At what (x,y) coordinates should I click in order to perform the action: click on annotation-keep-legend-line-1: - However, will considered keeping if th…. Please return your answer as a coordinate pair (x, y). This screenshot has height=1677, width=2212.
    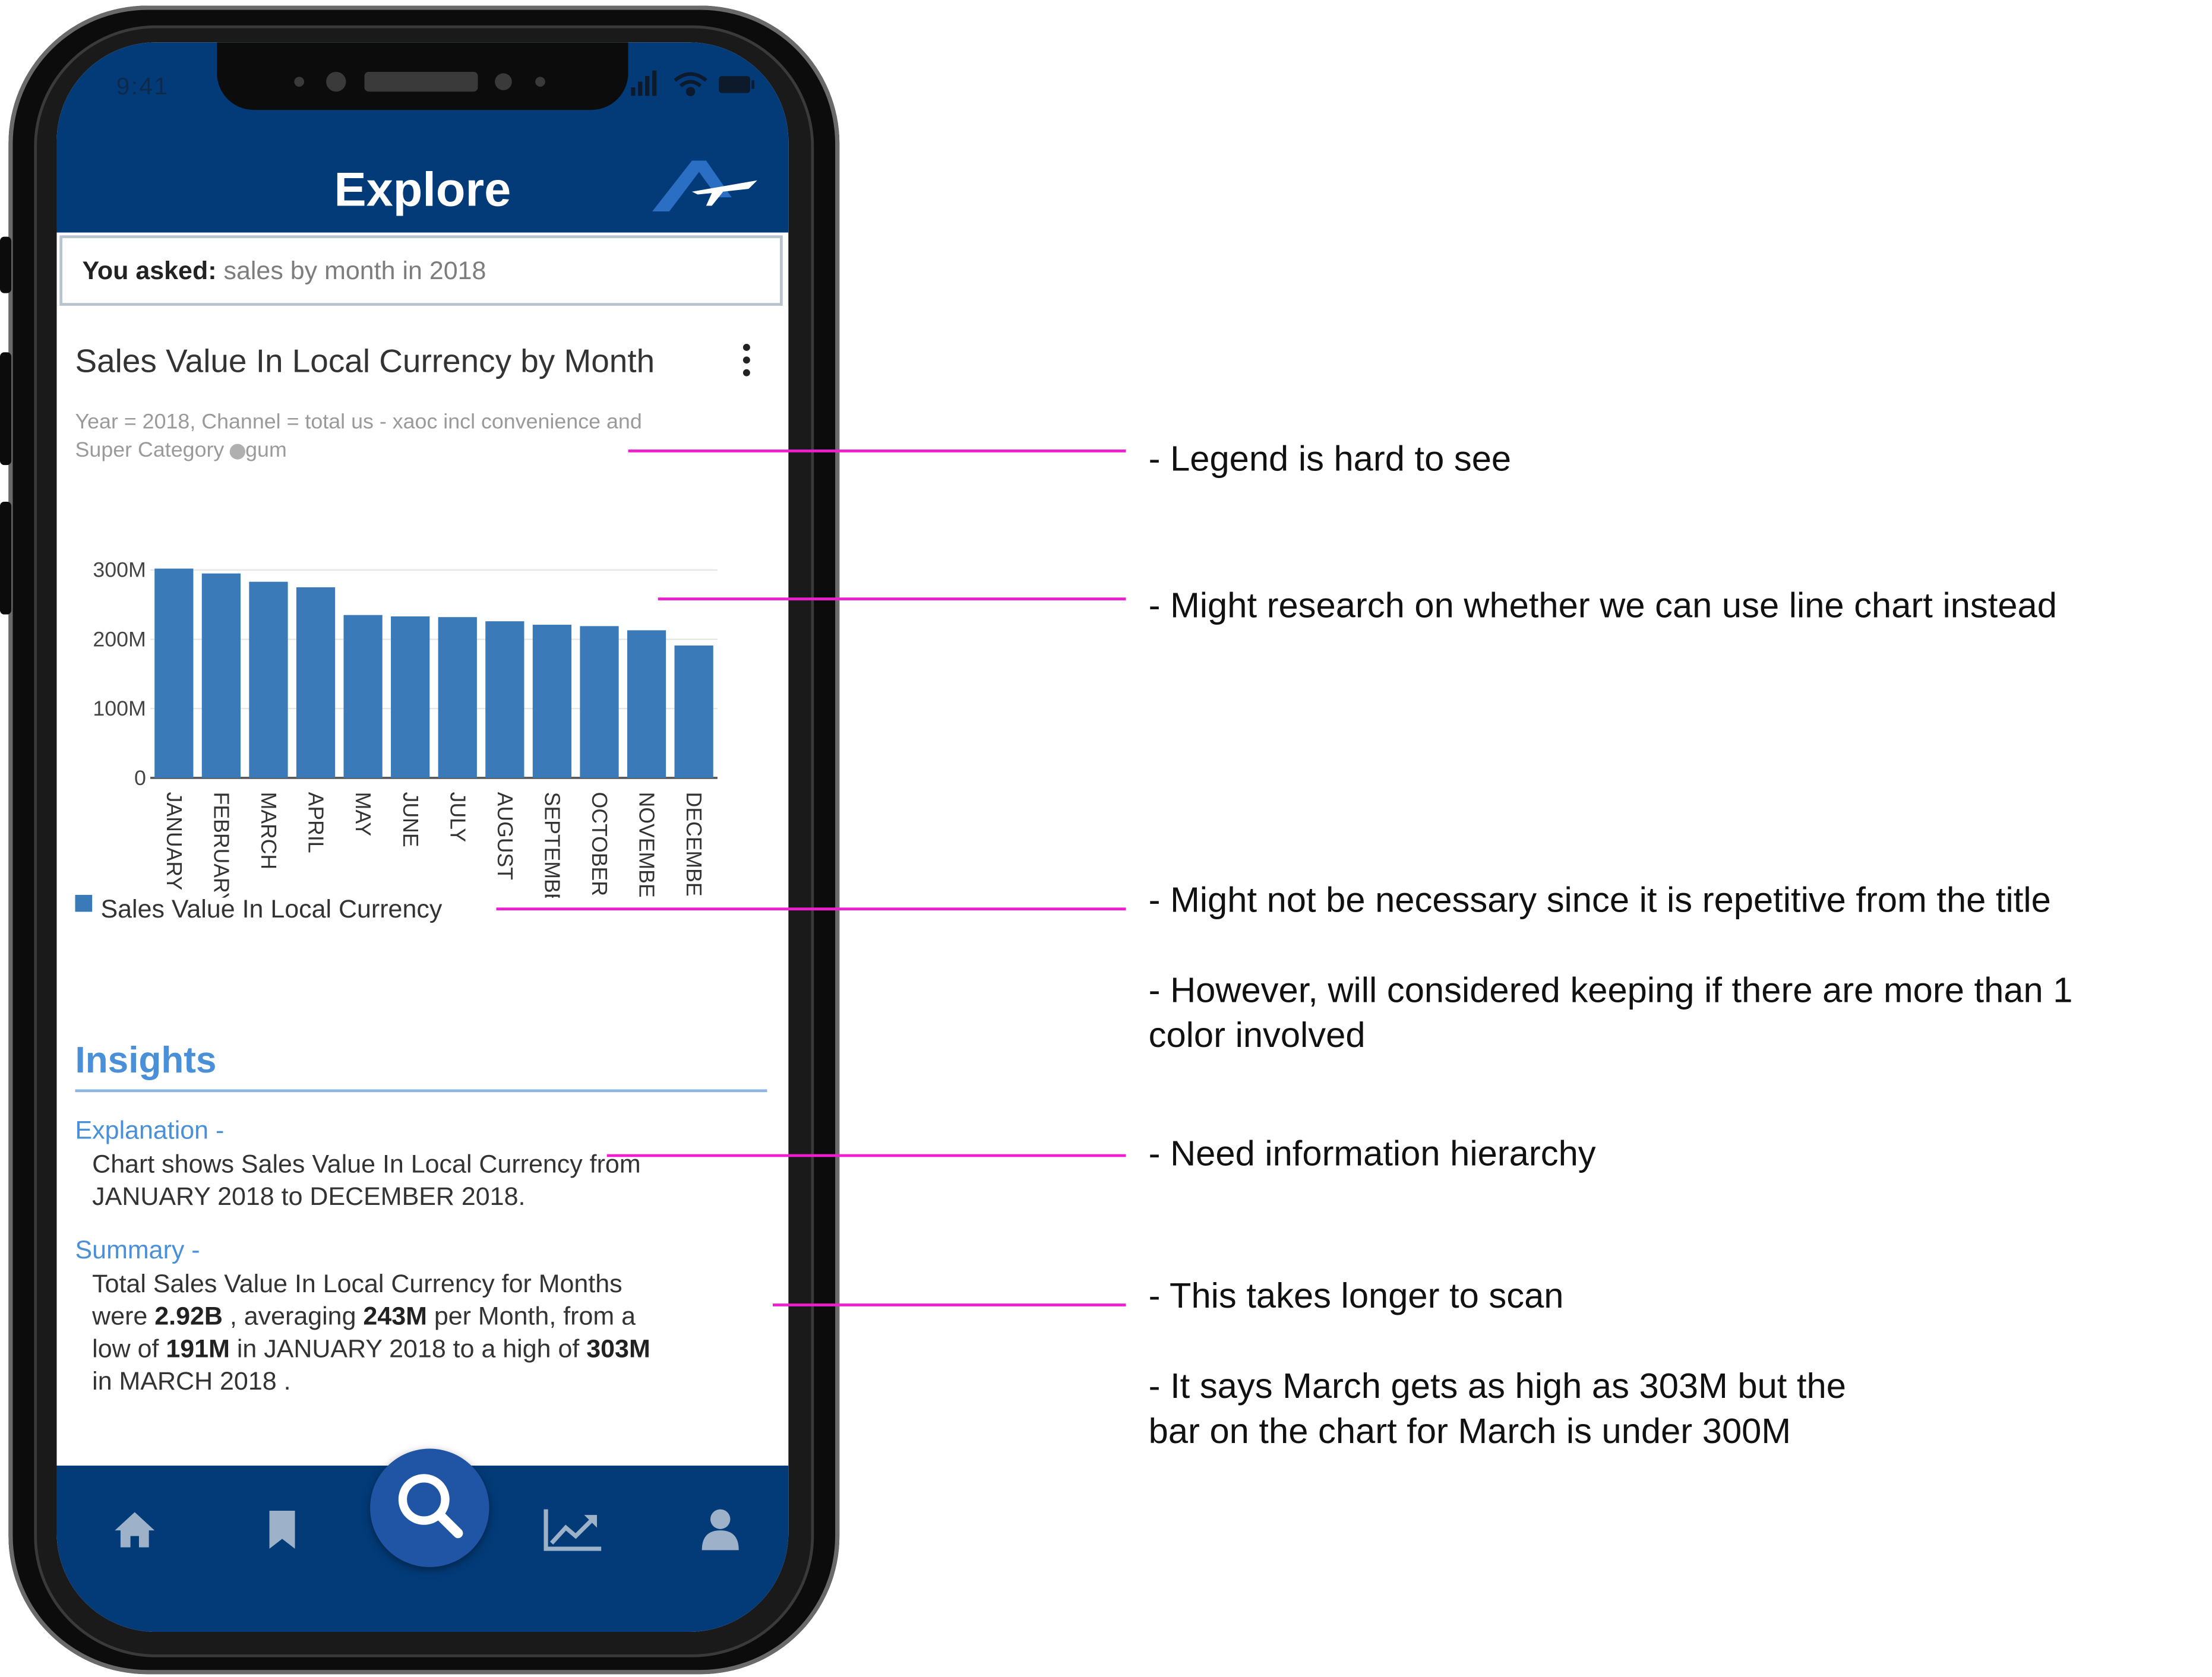
    Looking at the image, I should click on (1611, 991).